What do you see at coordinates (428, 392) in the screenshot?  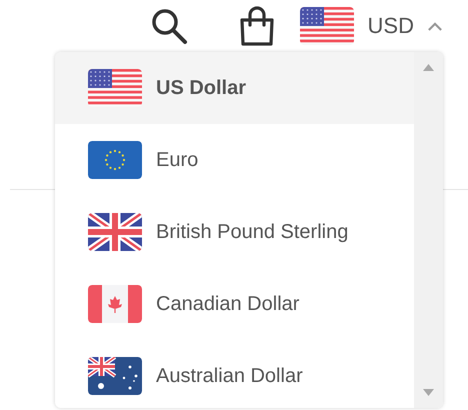 I see `scroll-down-arrow-icon` at bounding box center [428, 392].